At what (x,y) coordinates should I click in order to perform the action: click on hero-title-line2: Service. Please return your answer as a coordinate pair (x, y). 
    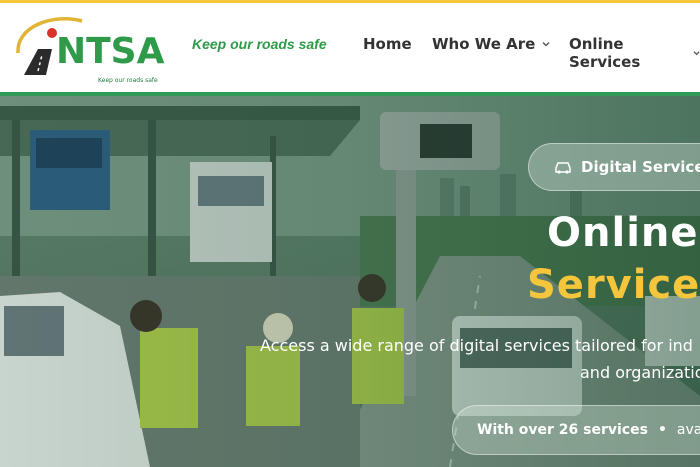
    Looking at the image, I should click on (613, 285).